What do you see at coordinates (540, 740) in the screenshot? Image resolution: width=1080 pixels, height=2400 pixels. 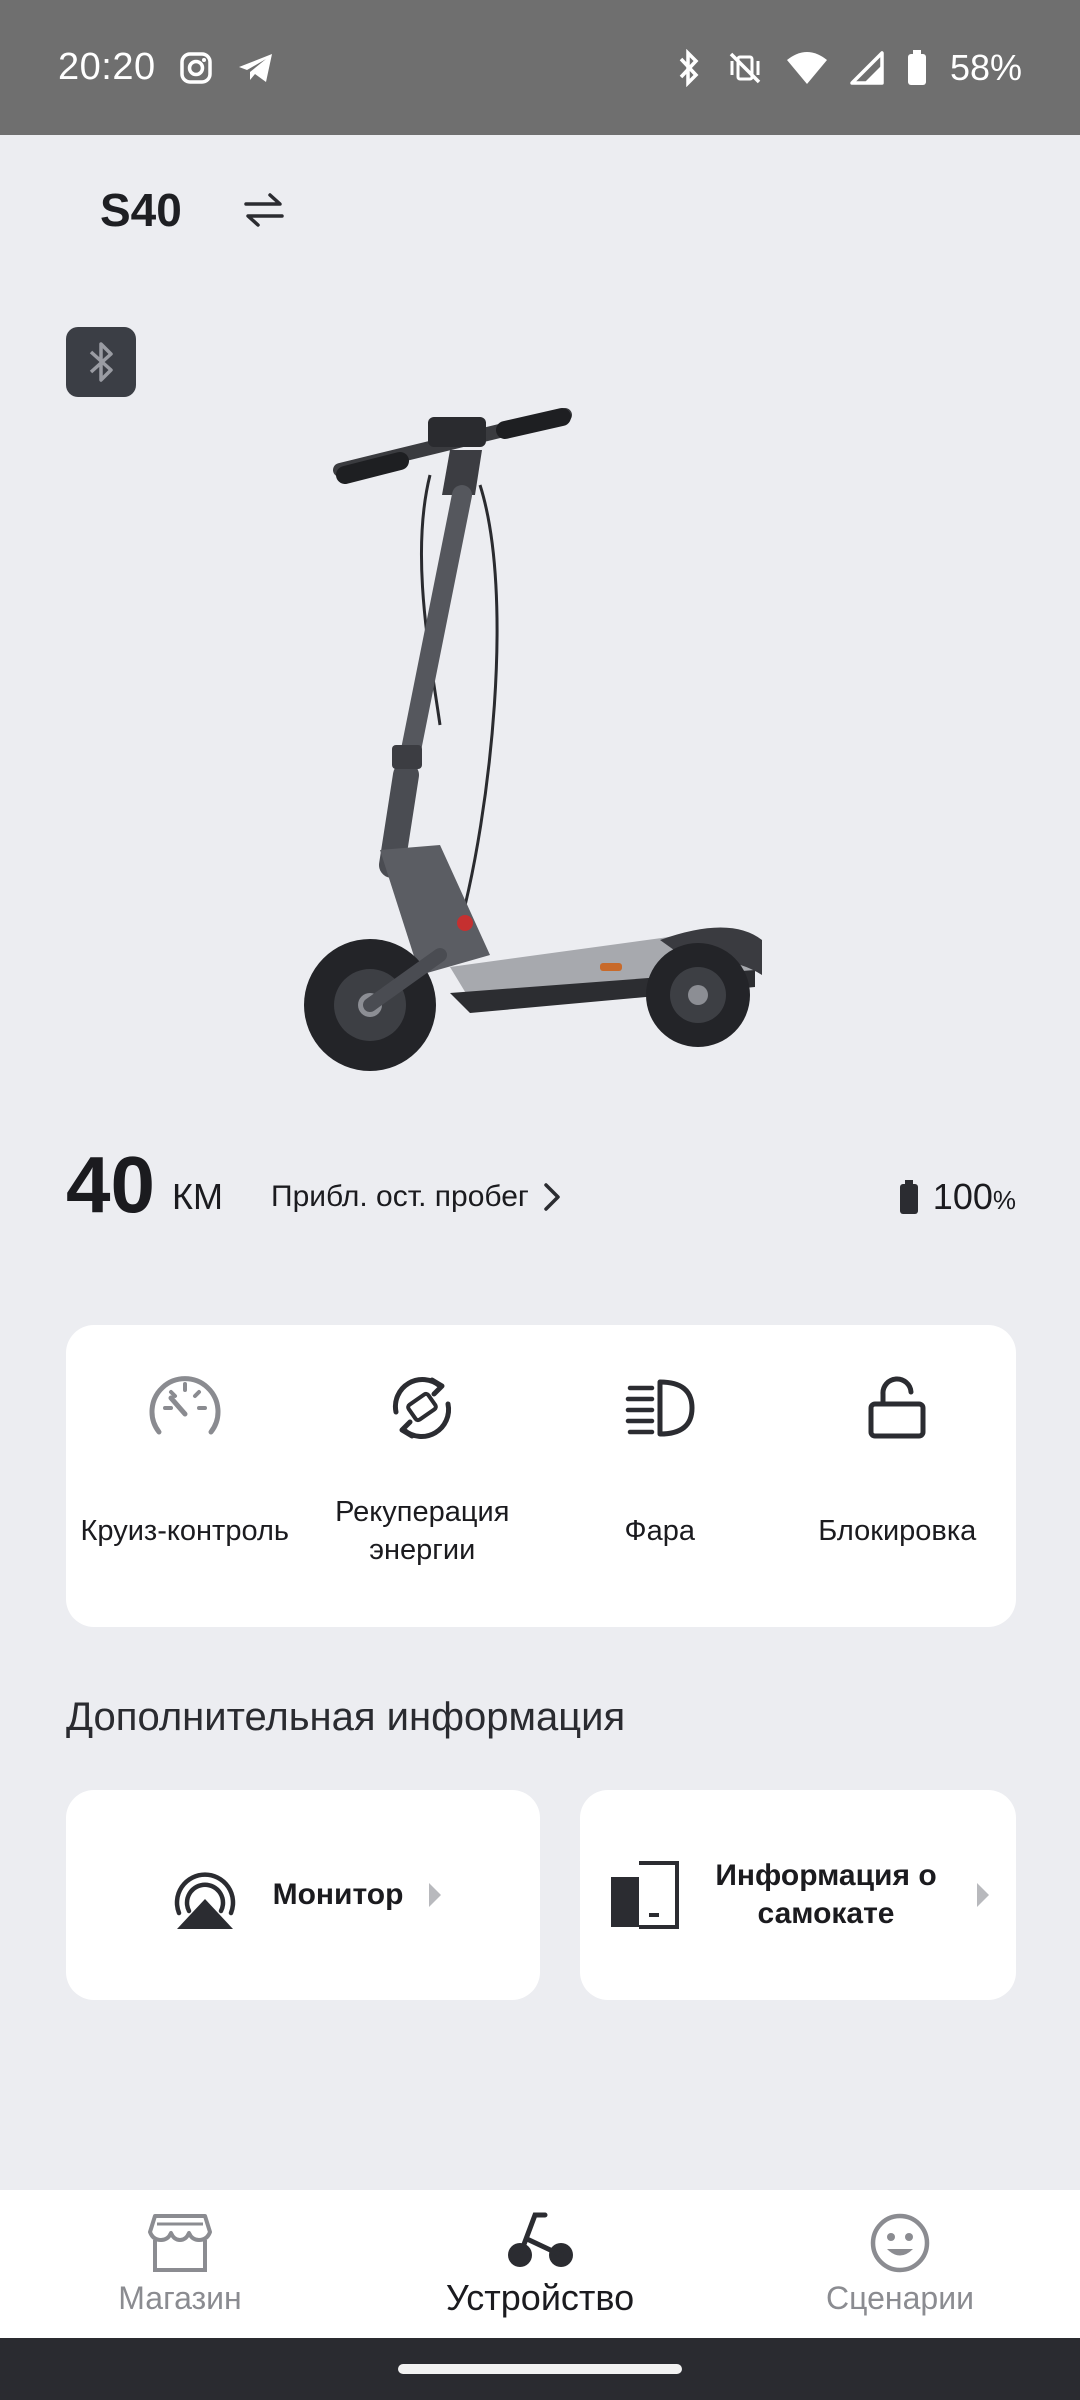 I see `scooter-image` at bounding box center [540, 740].